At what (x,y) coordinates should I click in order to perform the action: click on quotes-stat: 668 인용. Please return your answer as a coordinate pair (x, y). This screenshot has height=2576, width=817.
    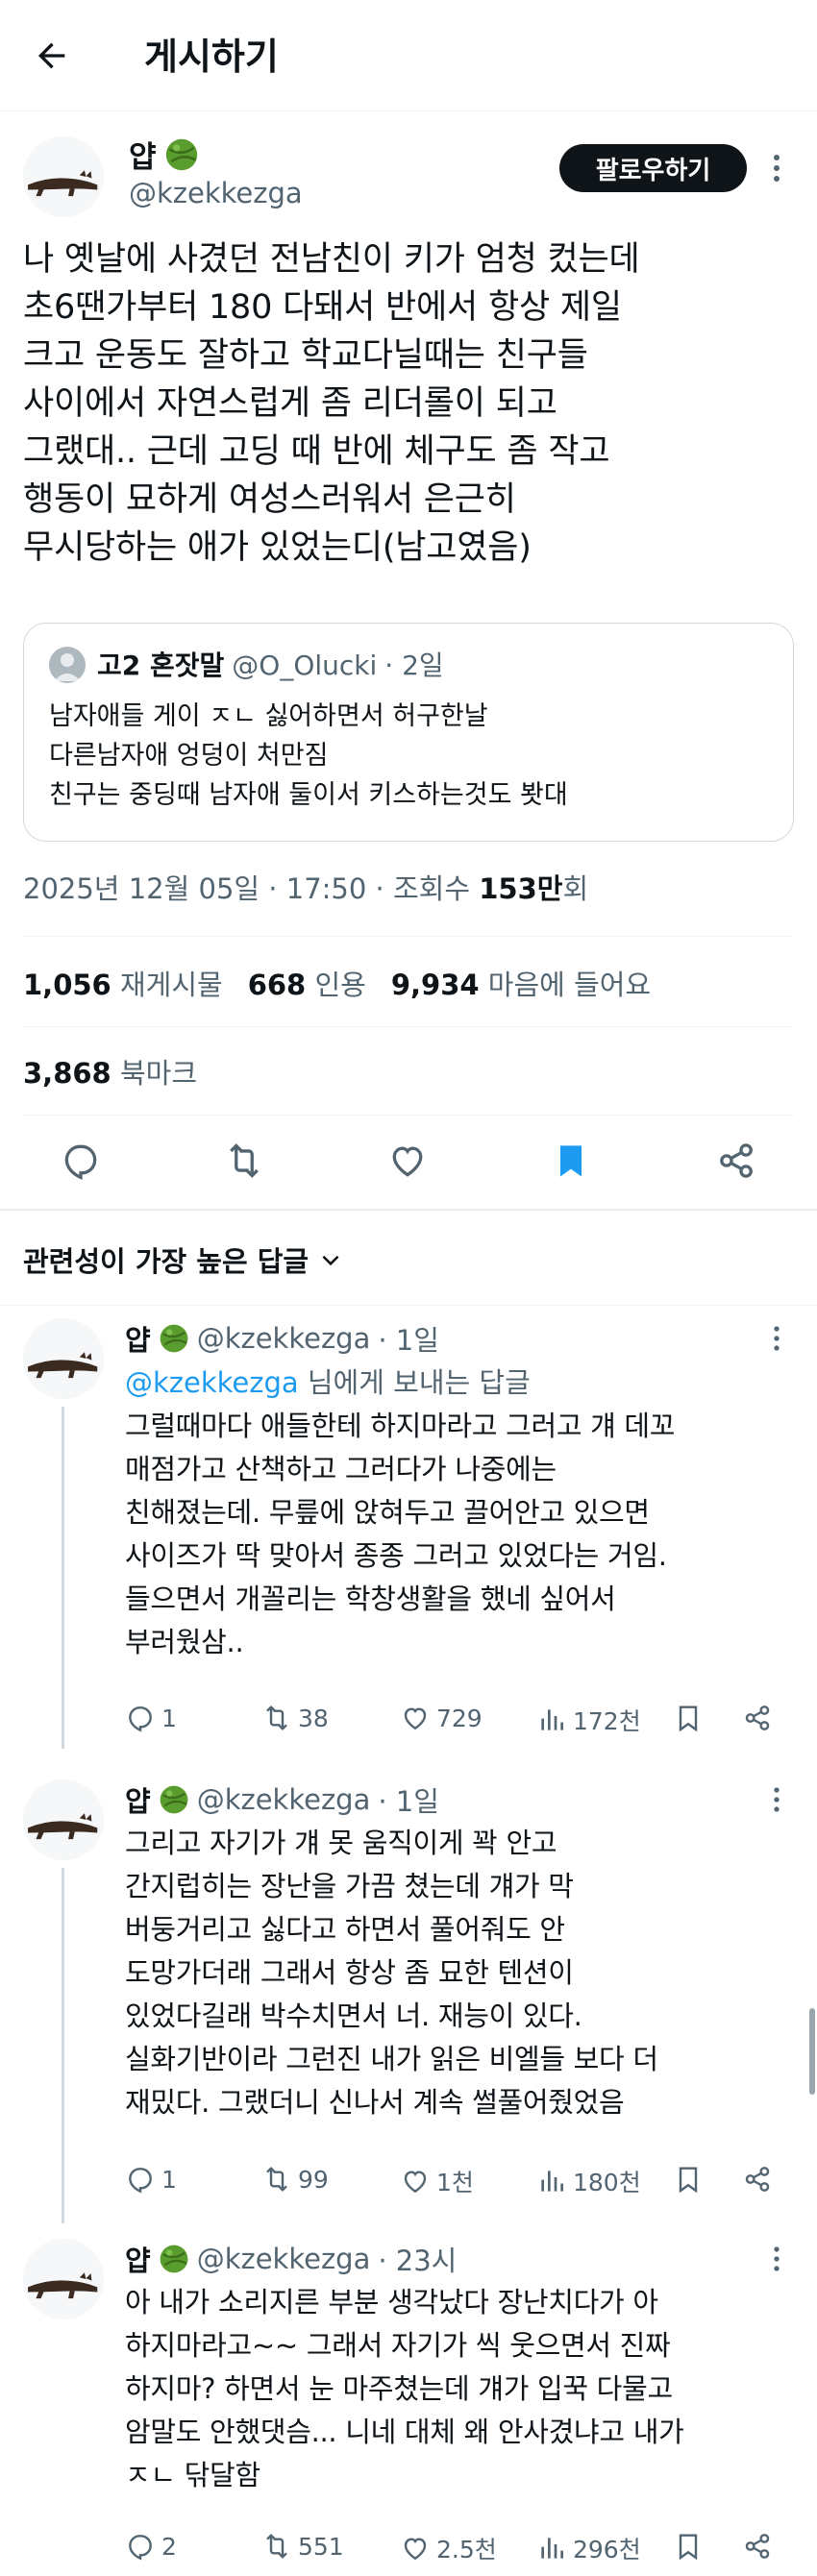
    Looking at the image, I should click on (307, 983).